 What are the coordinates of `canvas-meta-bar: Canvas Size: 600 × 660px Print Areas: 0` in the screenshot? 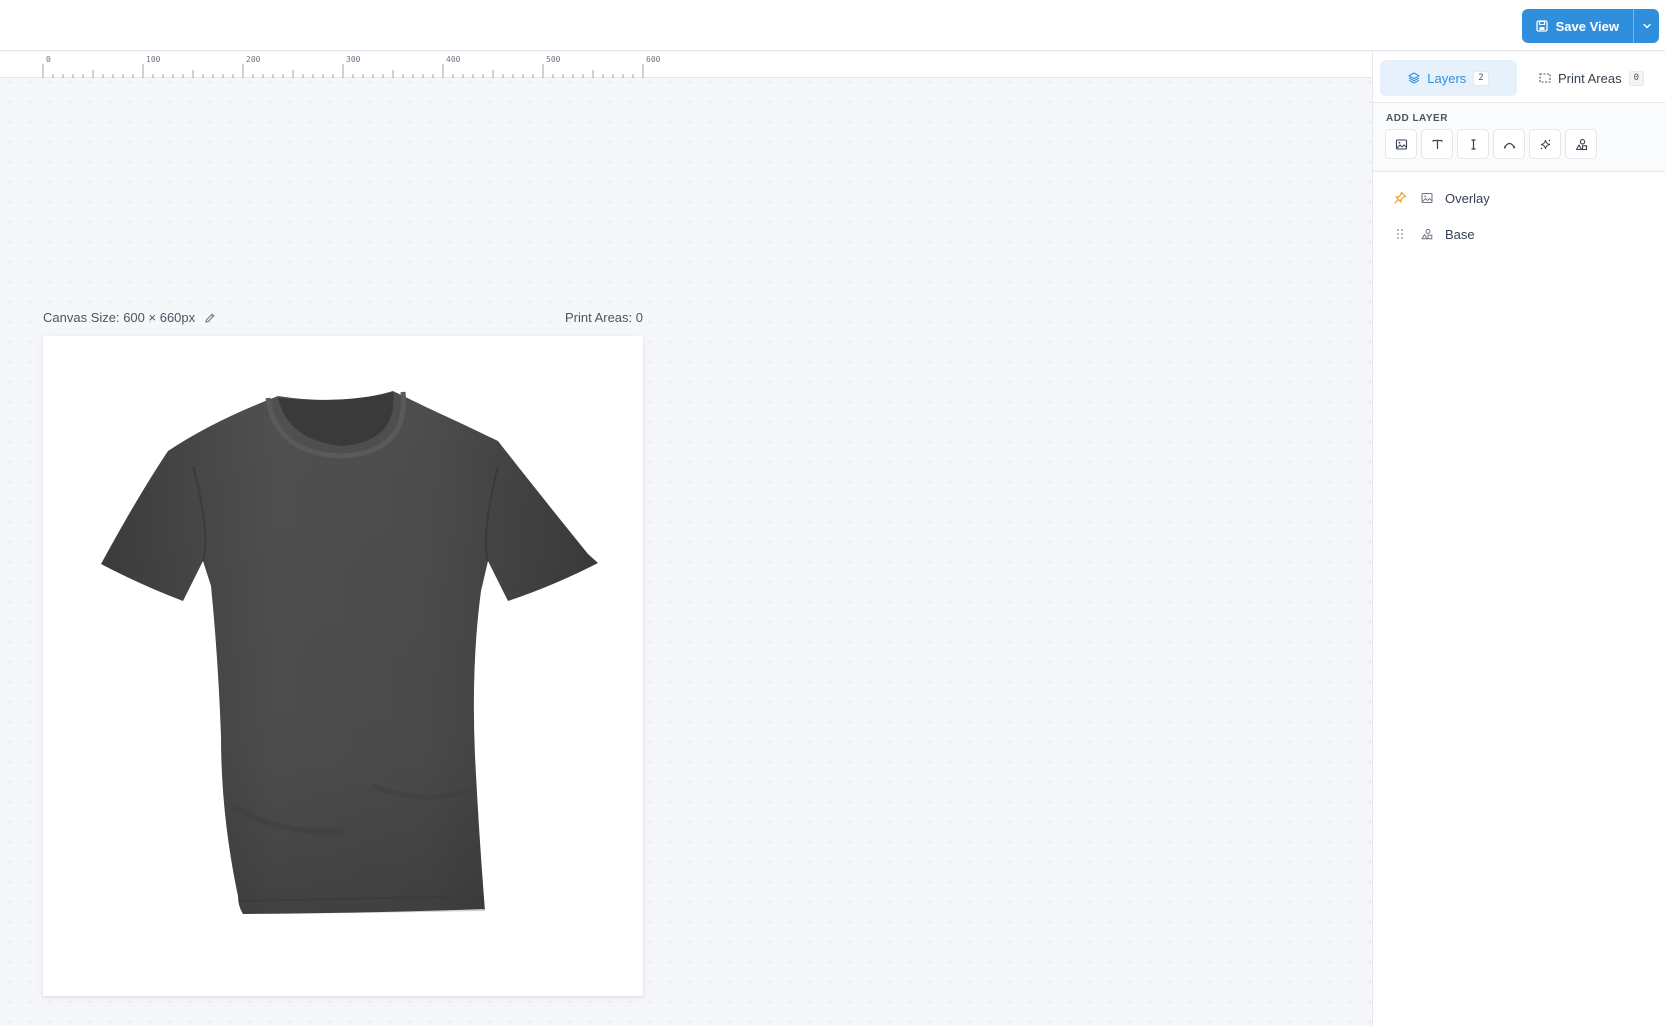 It's located at (343, 317).